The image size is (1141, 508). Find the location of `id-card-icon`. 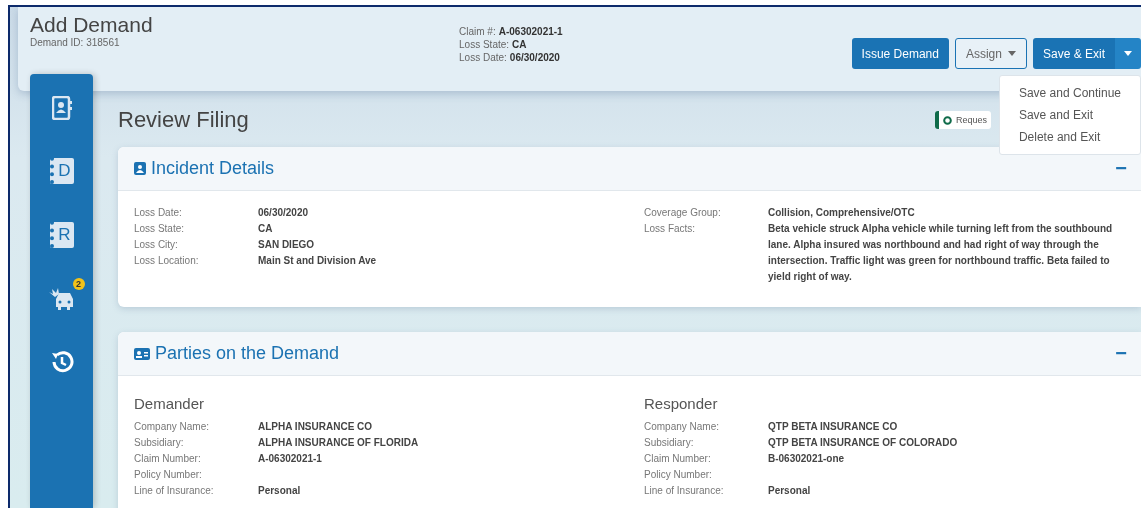

id-card-icon is located at coordinates (142, 353).